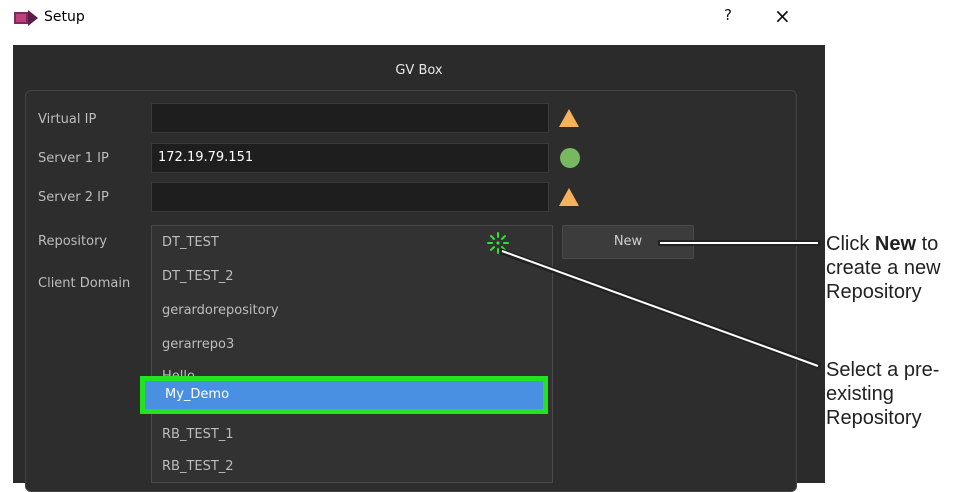  What do you see at coordinates (350, 118) in the screenshot?
I see `virtual-ip-field` at bounding box center [350, 118].